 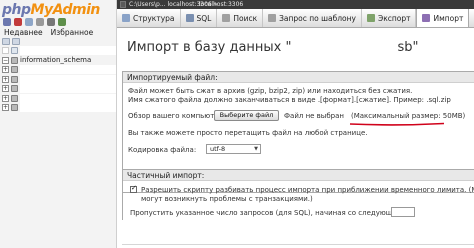 What do you see at coordinates (448, 18) in the screenshot?
I see `tab-label: Импорт` at bounding box center [448, 18].